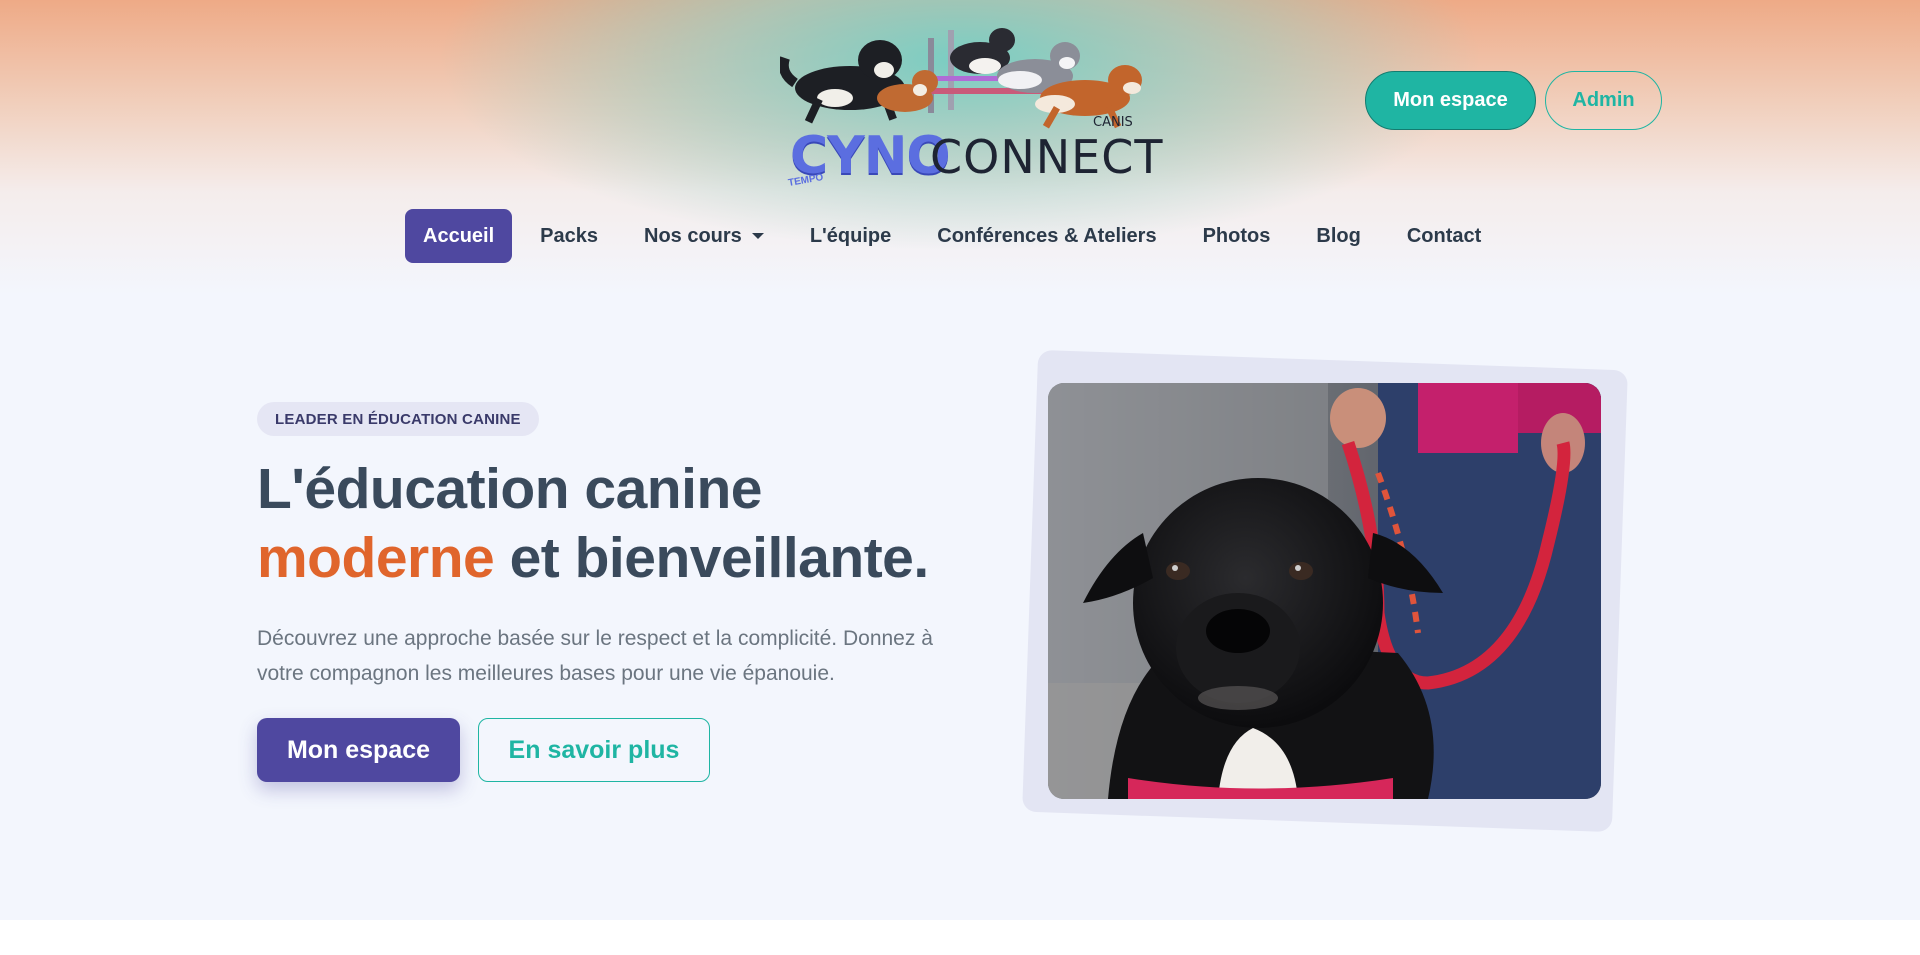  What do you see at coordinates (1237, 236) in the screenshot?
I see `nav-item-photos: Photos` at bounding box center [1237, 236].